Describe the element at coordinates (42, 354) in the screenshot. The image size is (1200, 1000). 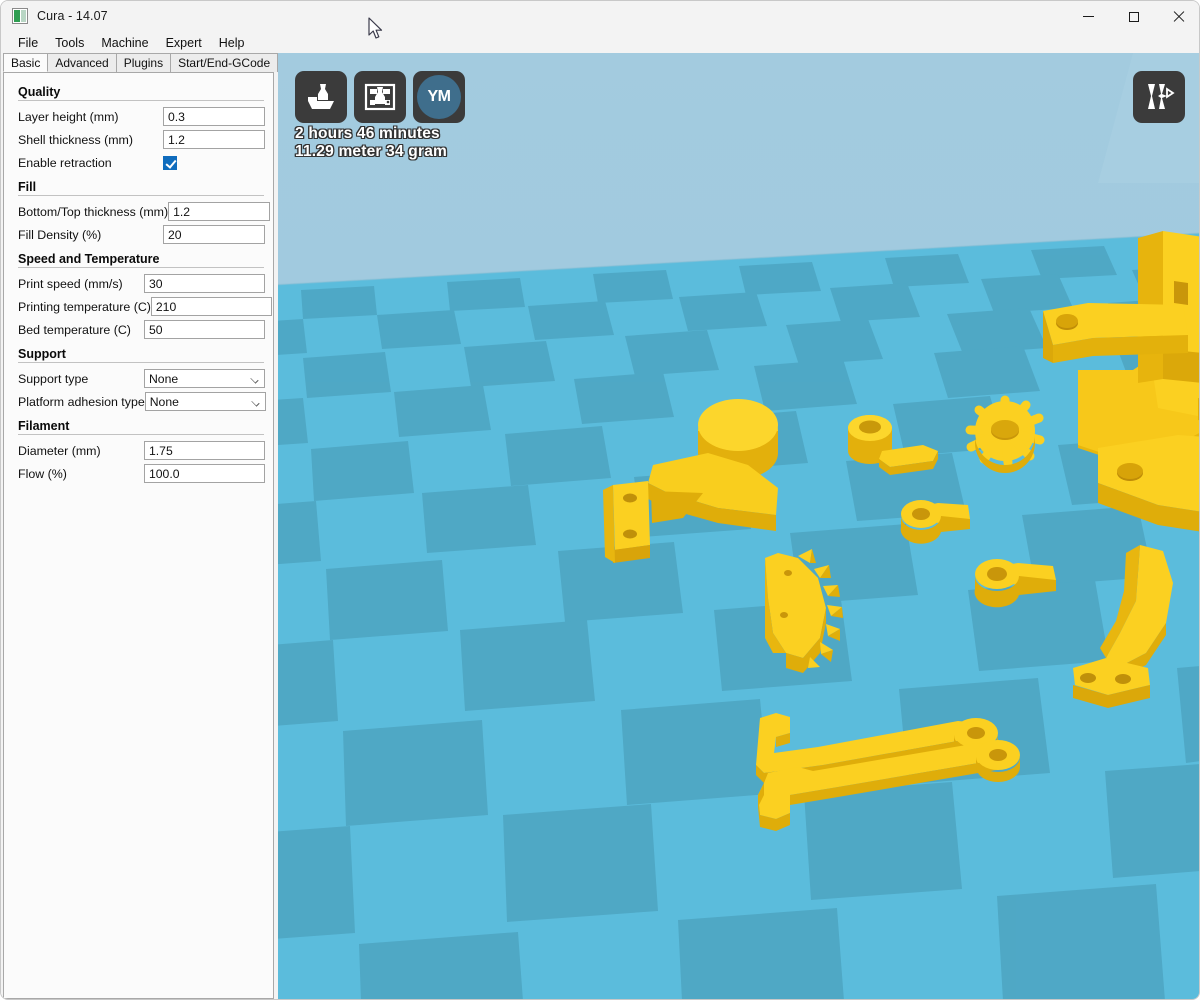
I see `group-title-support: Support` at that location.